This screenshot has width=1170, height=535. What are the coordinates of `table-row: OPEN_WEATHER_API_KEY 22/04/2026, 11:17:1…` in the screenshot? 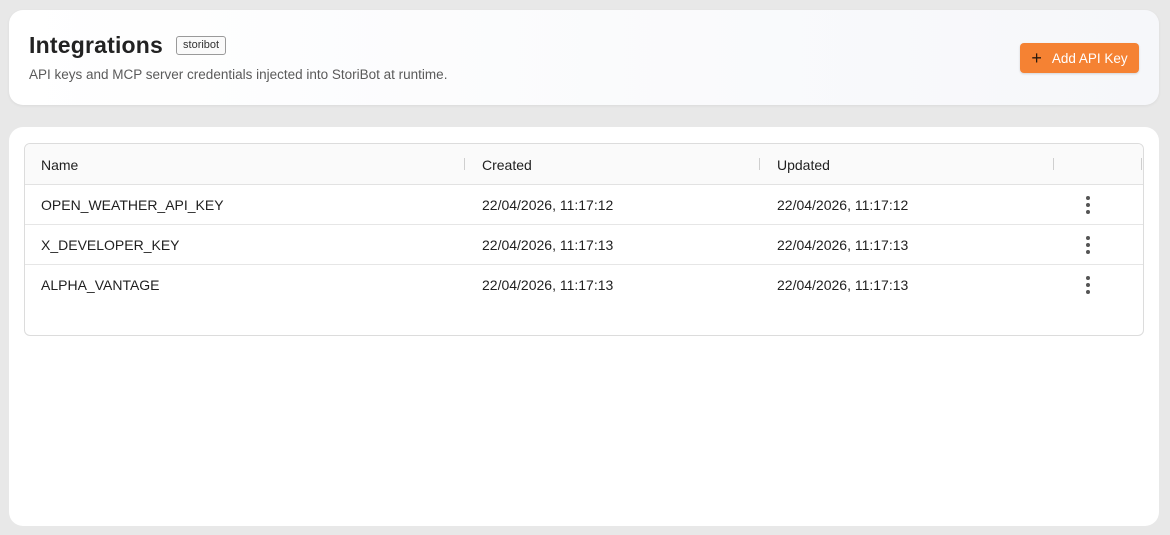 It's located at (584, 205).